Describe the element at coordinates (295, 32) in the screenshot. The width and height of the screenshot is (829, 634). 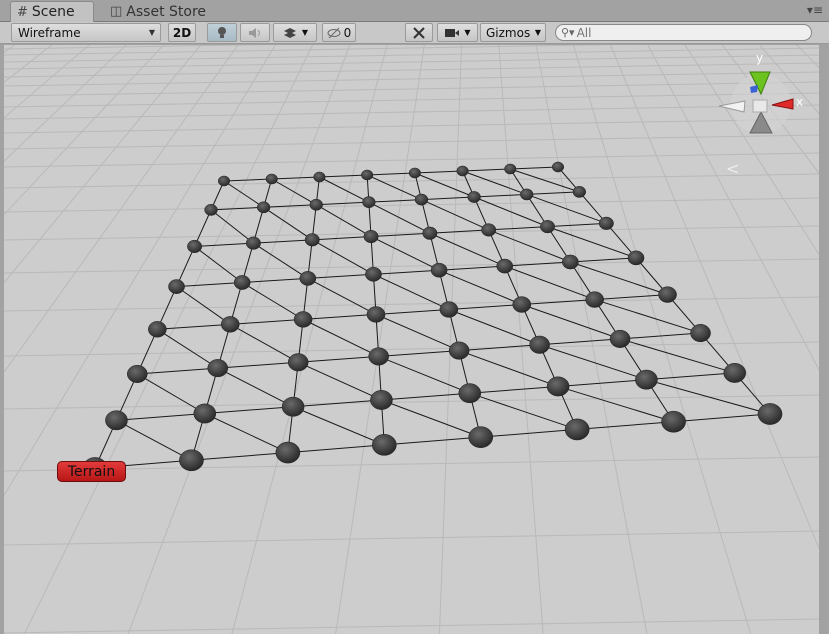
I see `effects-dropdown: ▼` at that location.